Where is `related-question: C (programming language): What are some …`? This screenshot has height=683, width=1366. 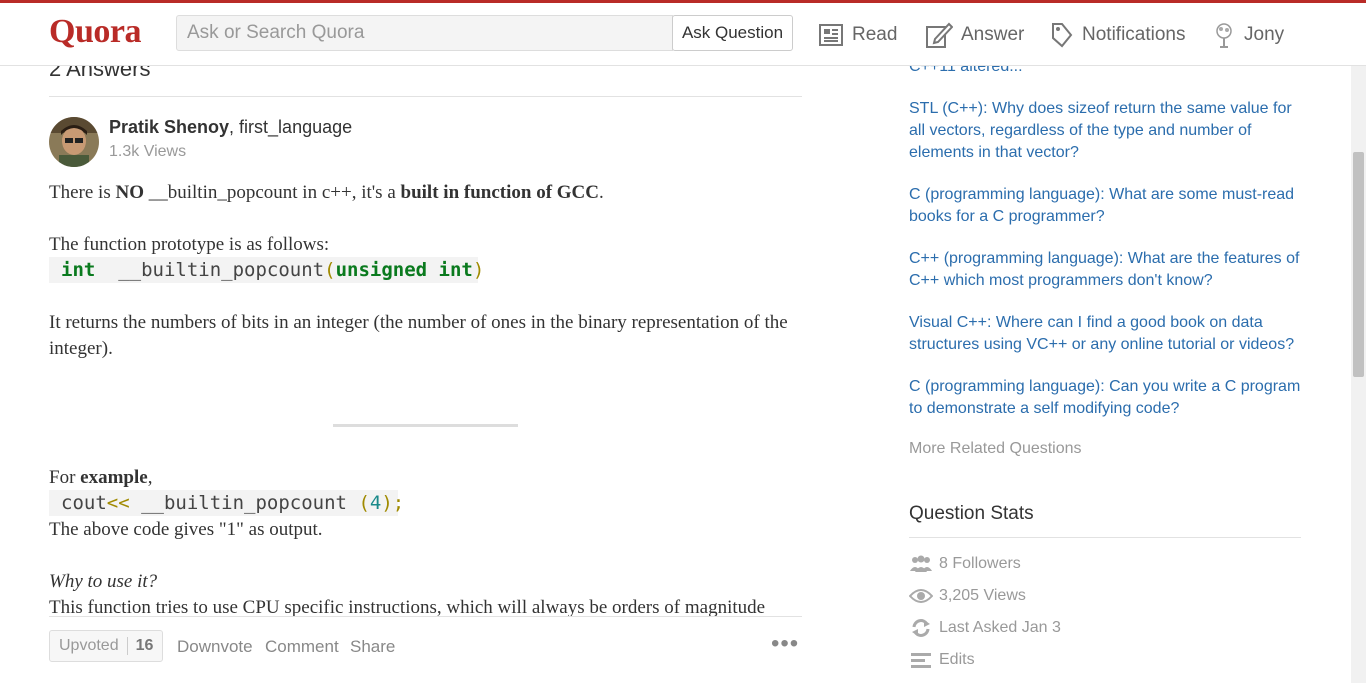
related-question: C (programming language): What are some … is located at coordinates (1106, 206).